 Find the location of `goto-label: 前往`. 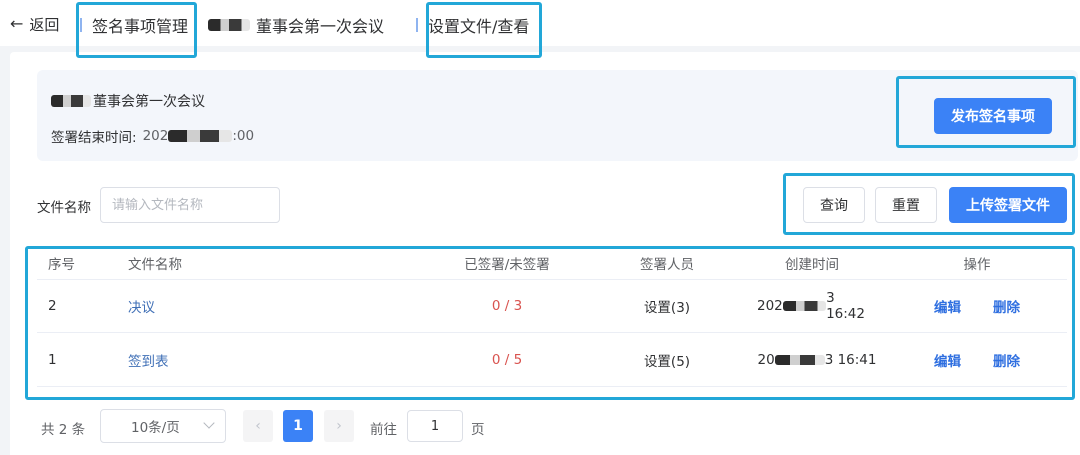

goto-label: 前往 is located at coordinates (383, 430).